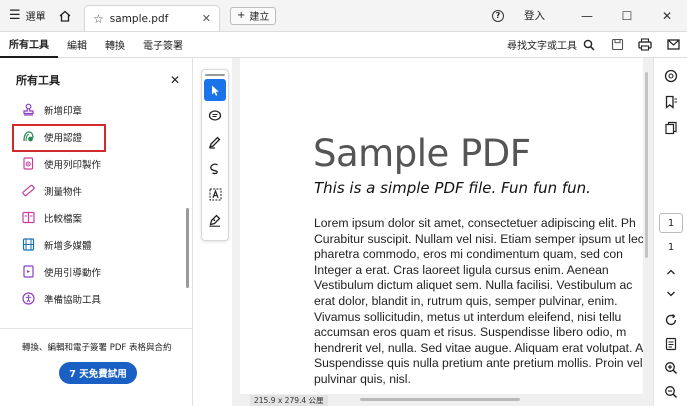 The image size is (687, 406). I want to click on ai-assistant-icon, so click(671, 76).